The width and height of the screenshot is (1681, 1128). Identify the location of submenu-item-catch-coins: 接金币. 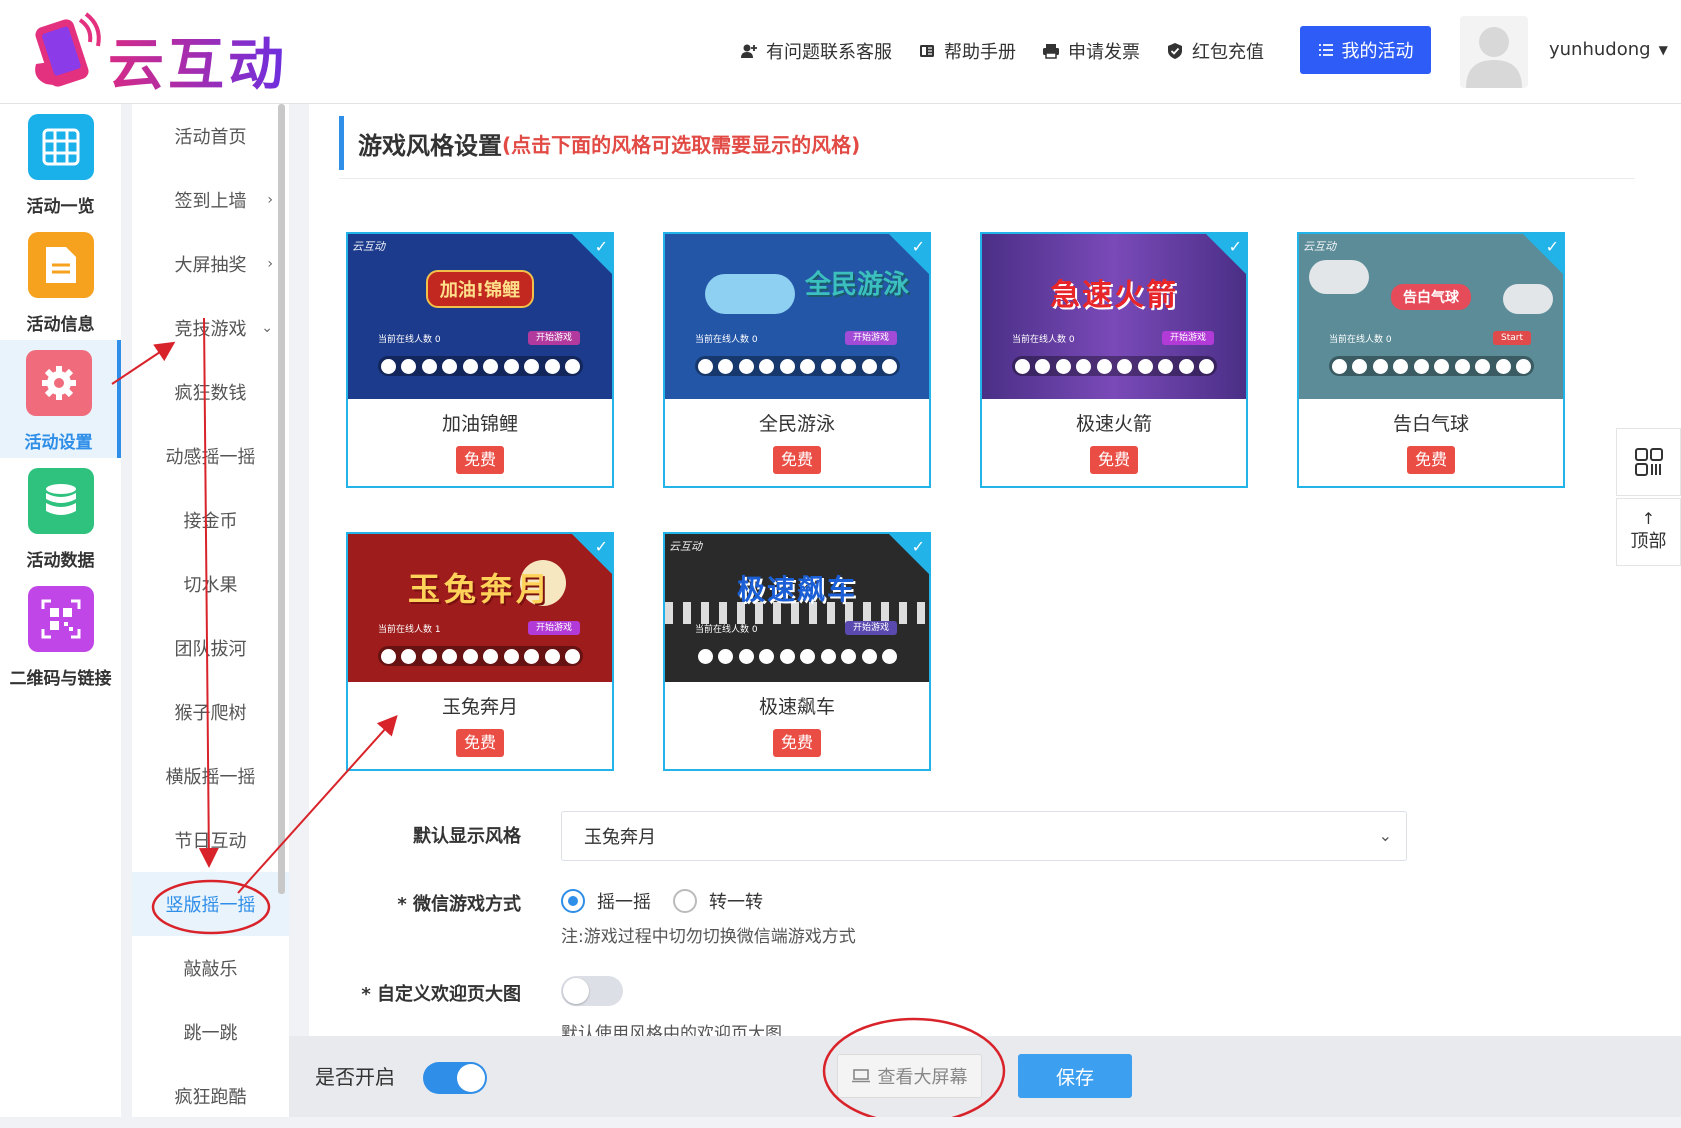
(210, 520).